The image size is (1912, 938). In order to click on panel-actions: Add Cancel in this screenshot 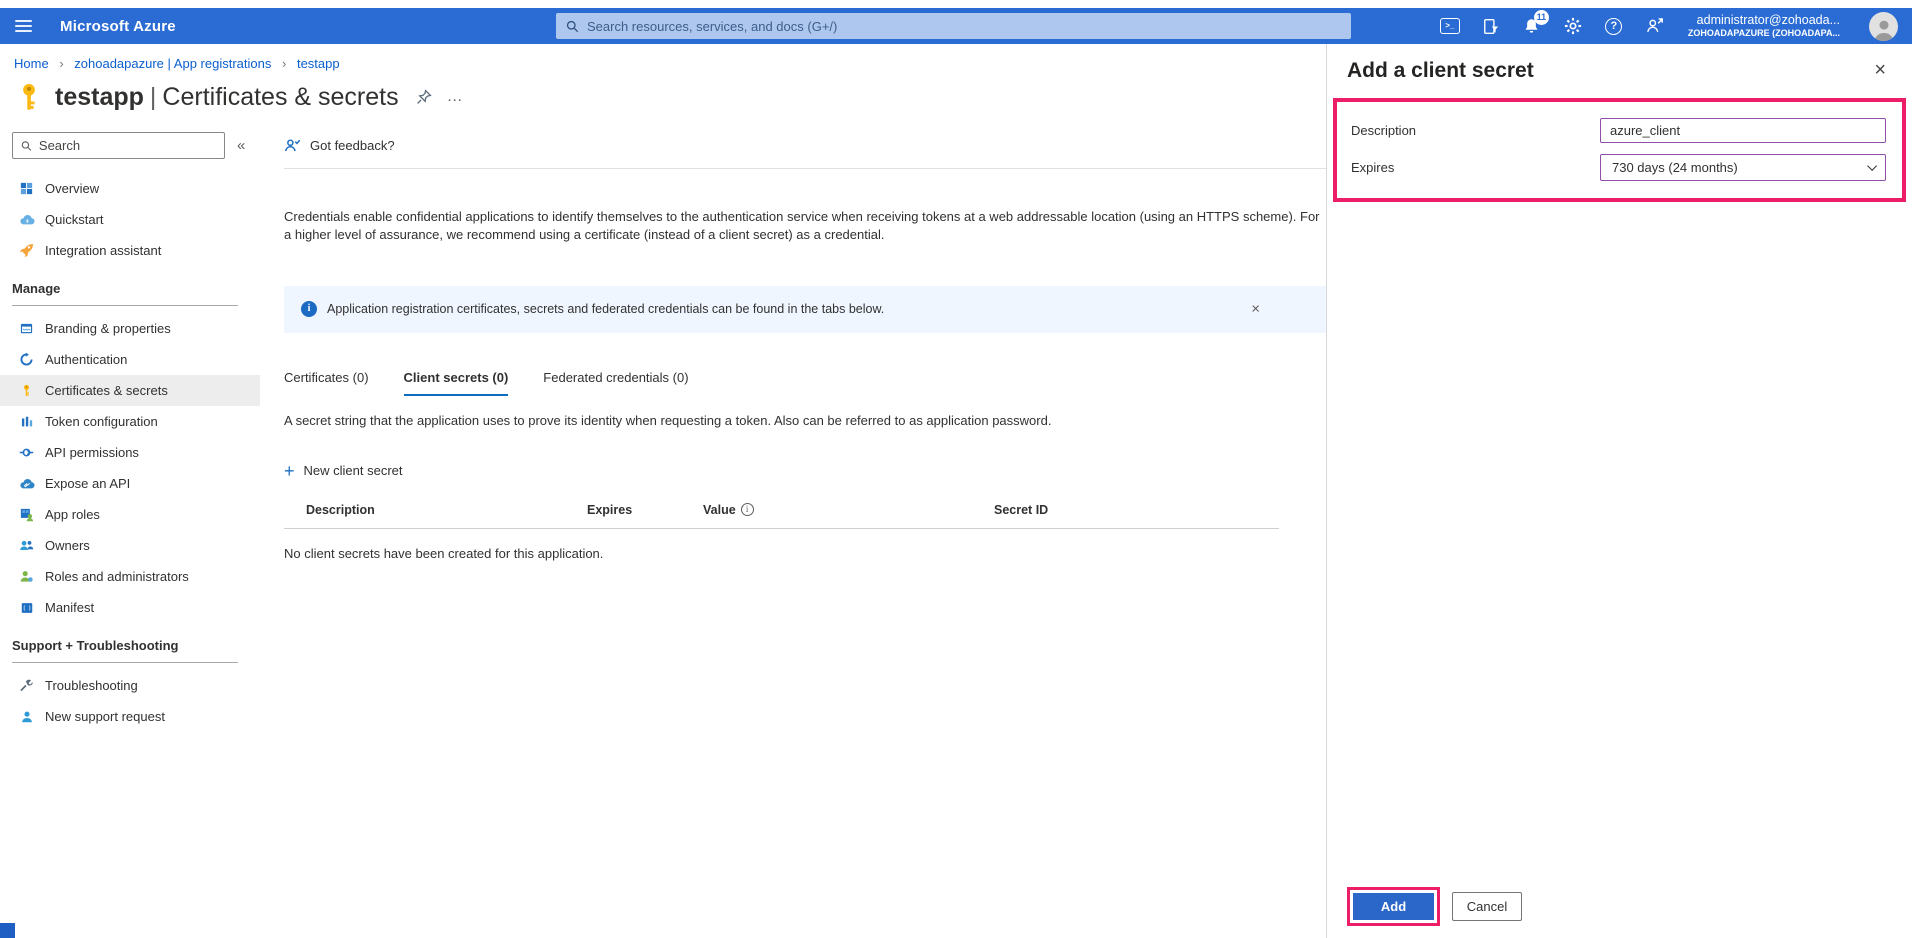, I will do `click(1434, 906)`.